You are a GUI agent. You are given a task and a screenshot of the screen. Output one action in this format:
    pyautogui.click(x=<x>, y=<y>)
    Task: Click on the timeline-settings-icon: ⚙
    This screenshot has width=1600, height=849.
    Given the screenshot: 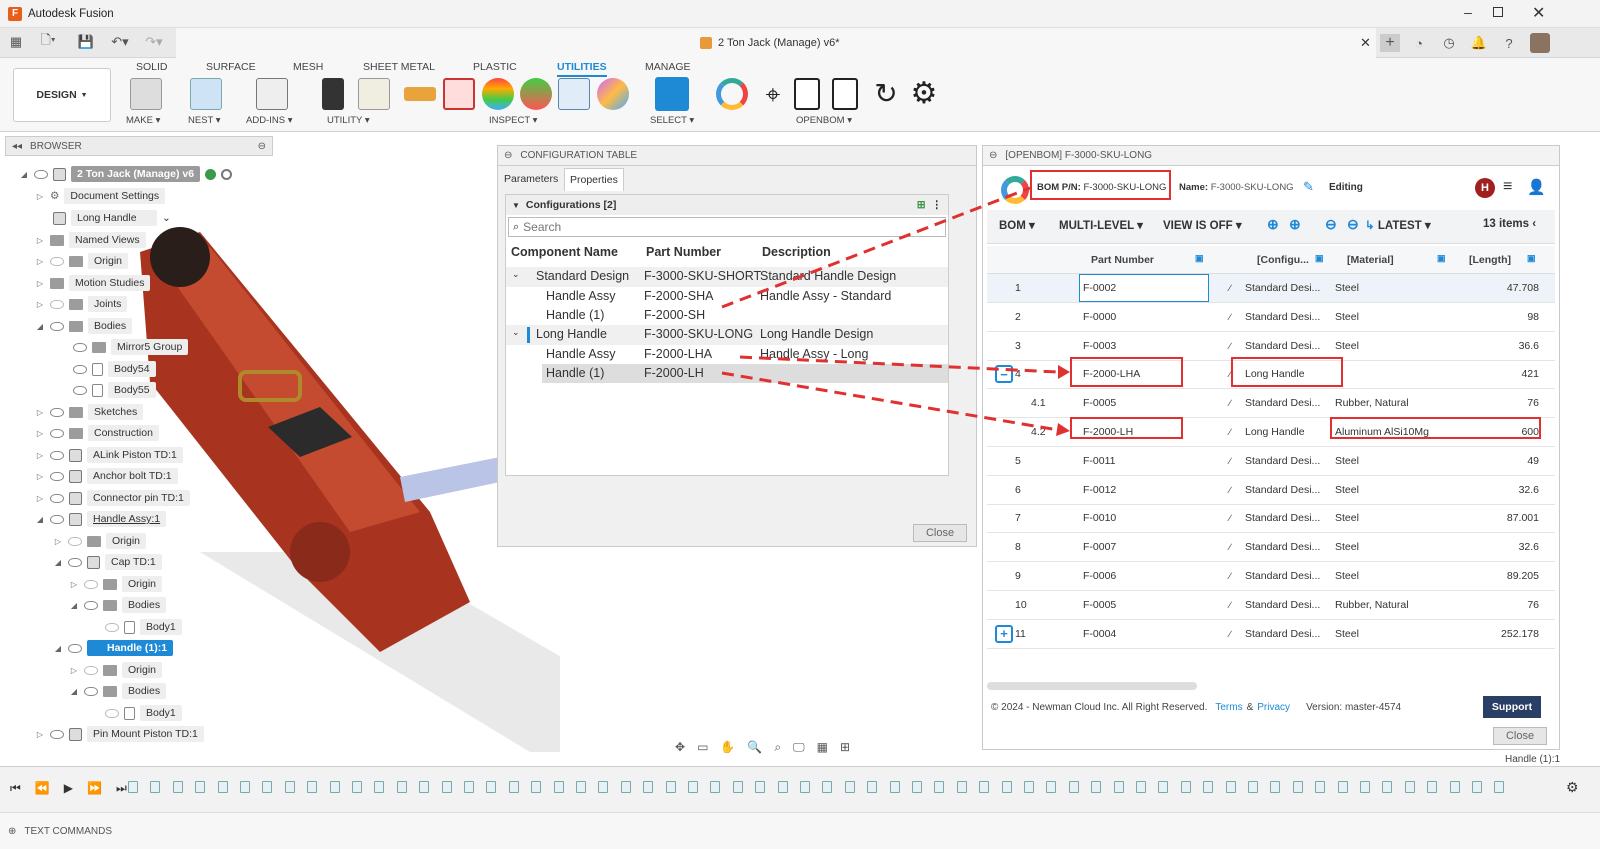 What is the action you would take?
    pyautogui.click(x=1572, y=787)
    